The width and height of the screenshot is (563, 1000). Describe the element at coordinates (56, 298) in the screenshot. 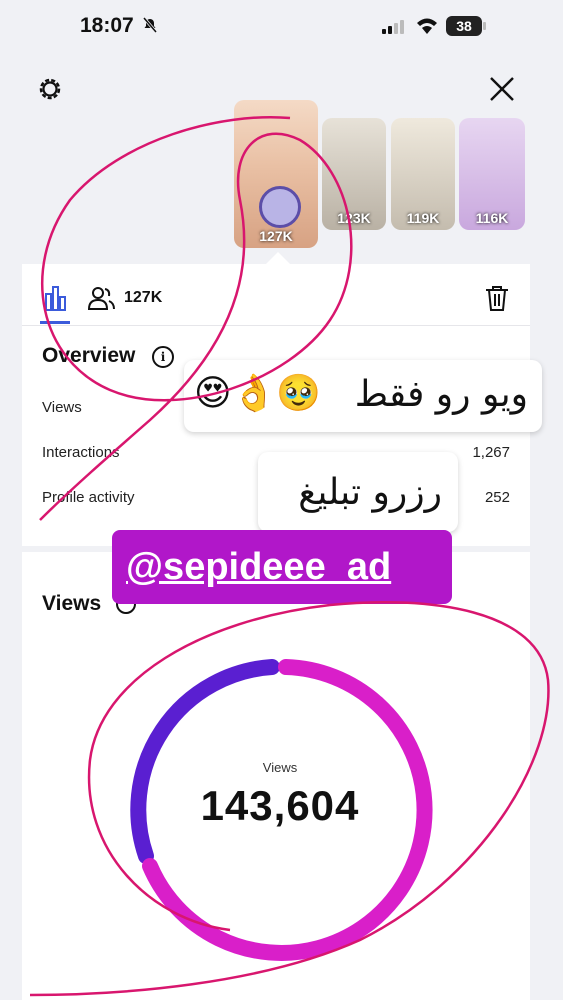

I see `bar-chart-icon` at that location.